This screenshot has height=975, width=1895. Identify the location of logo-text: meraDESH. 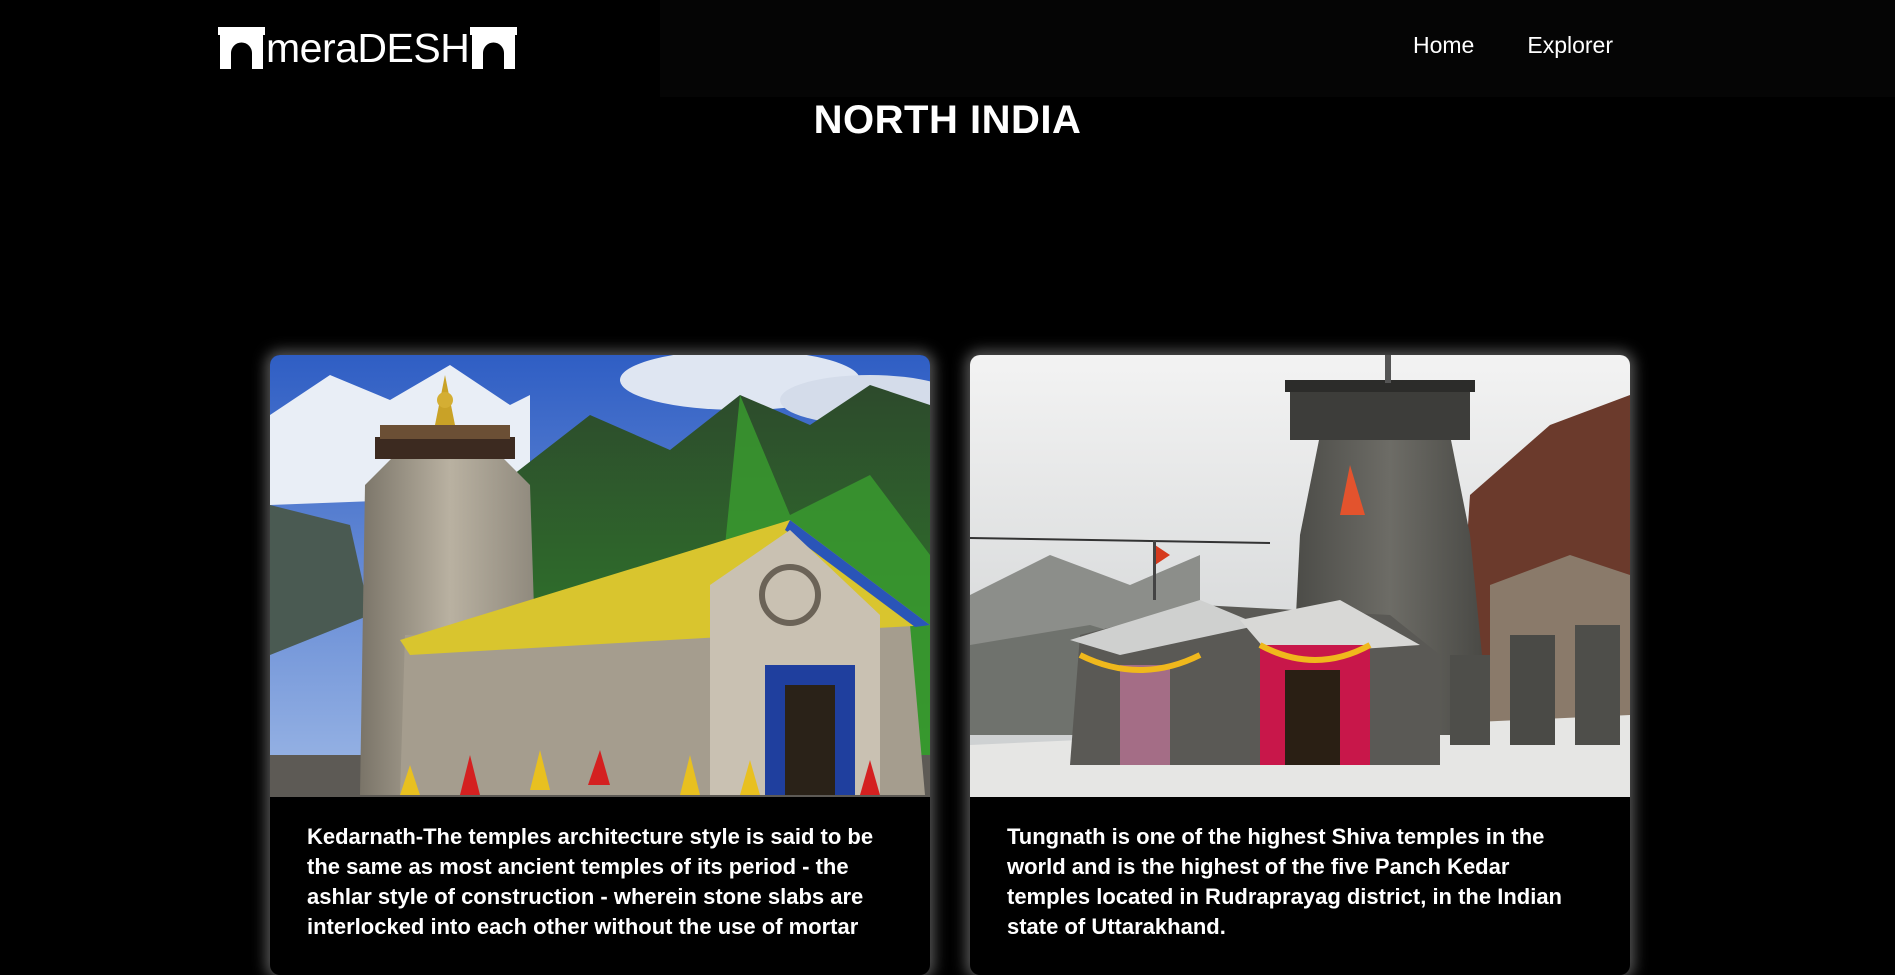
(368, 48).